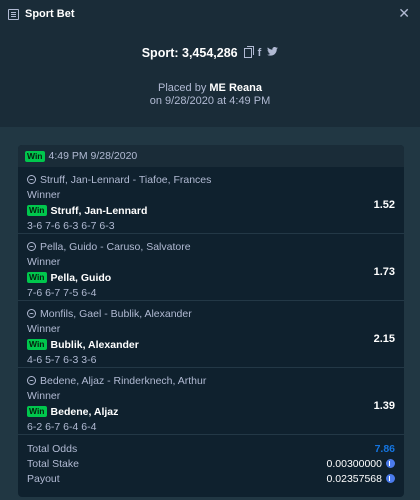 The height and width of the screenshot is (500, 420). I want to click on leg-match: Bedene, Aljaz - Rinderknech, Arthur, so click(123, 381).